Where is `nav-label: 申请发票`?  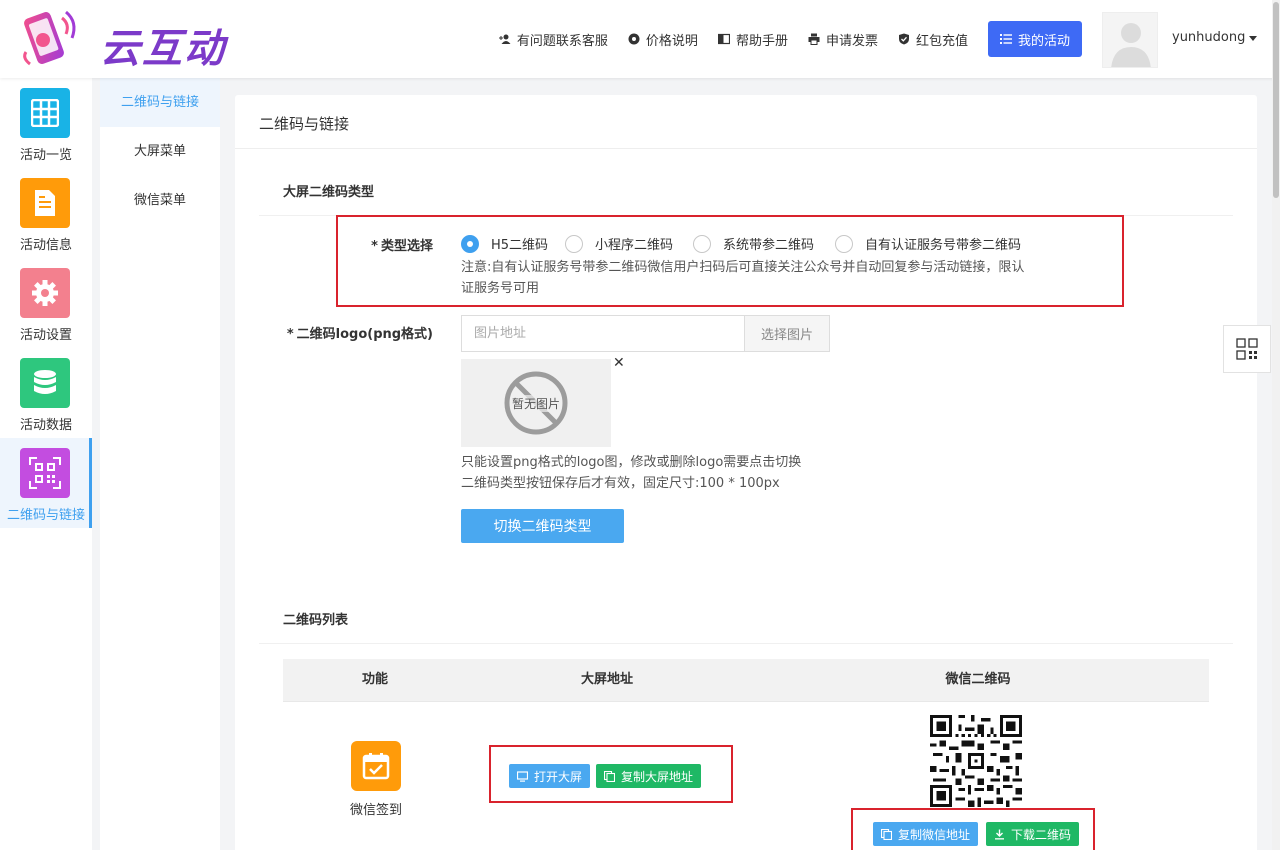 nav-label: 申请发票 is located at coordinates (851, 41).